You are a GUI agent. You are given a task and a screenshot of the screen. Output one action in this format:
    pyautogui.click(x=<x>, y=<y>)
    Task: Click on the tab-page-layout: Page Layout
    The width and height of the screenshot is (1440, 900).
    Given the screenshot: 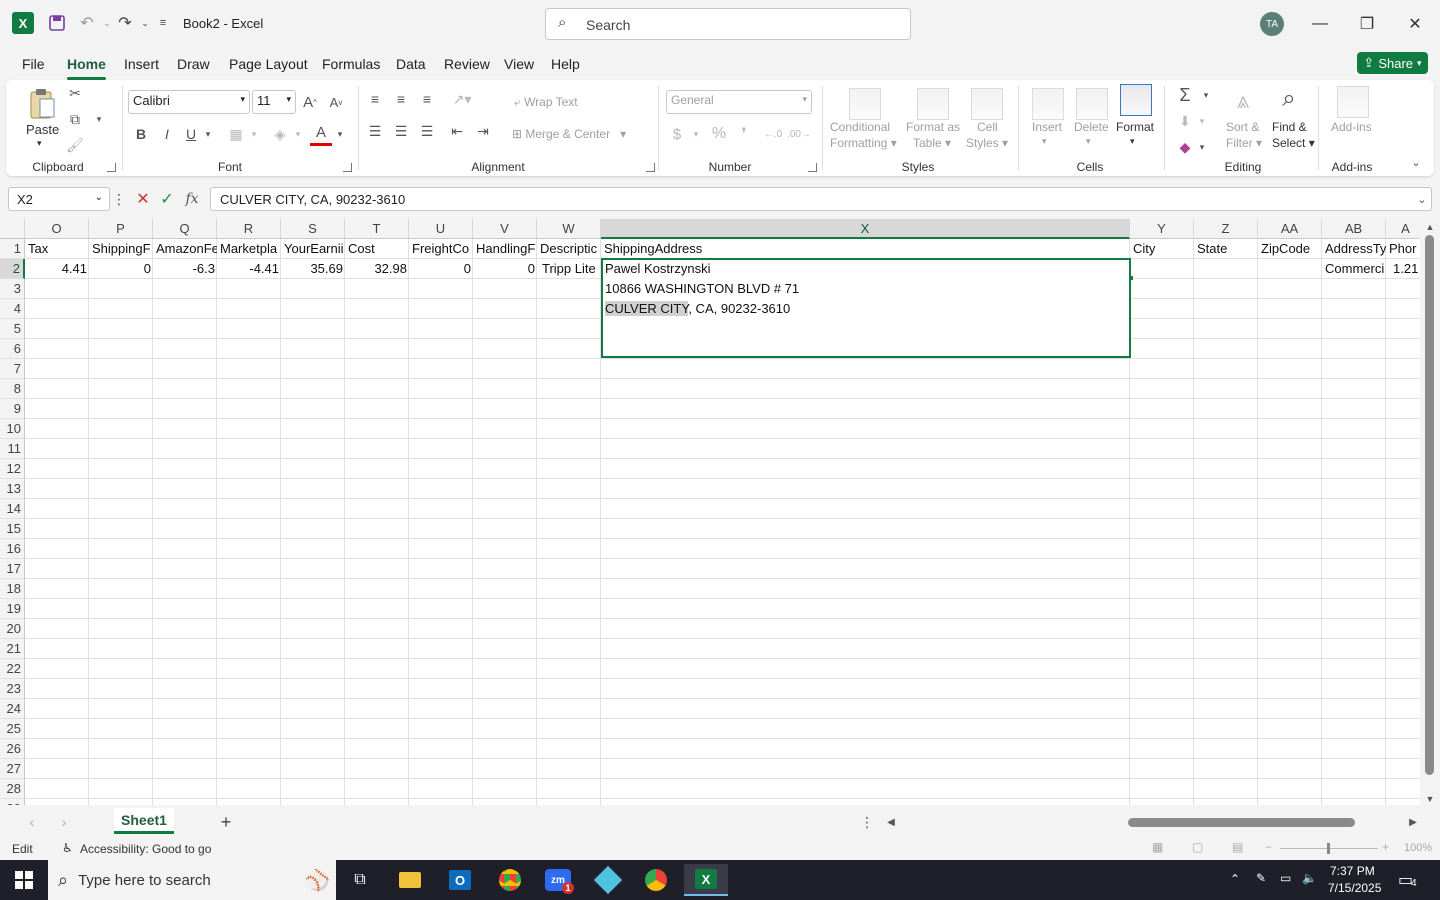 What is the action you would take?
    pyautogui.click(x=268, y=64)
    